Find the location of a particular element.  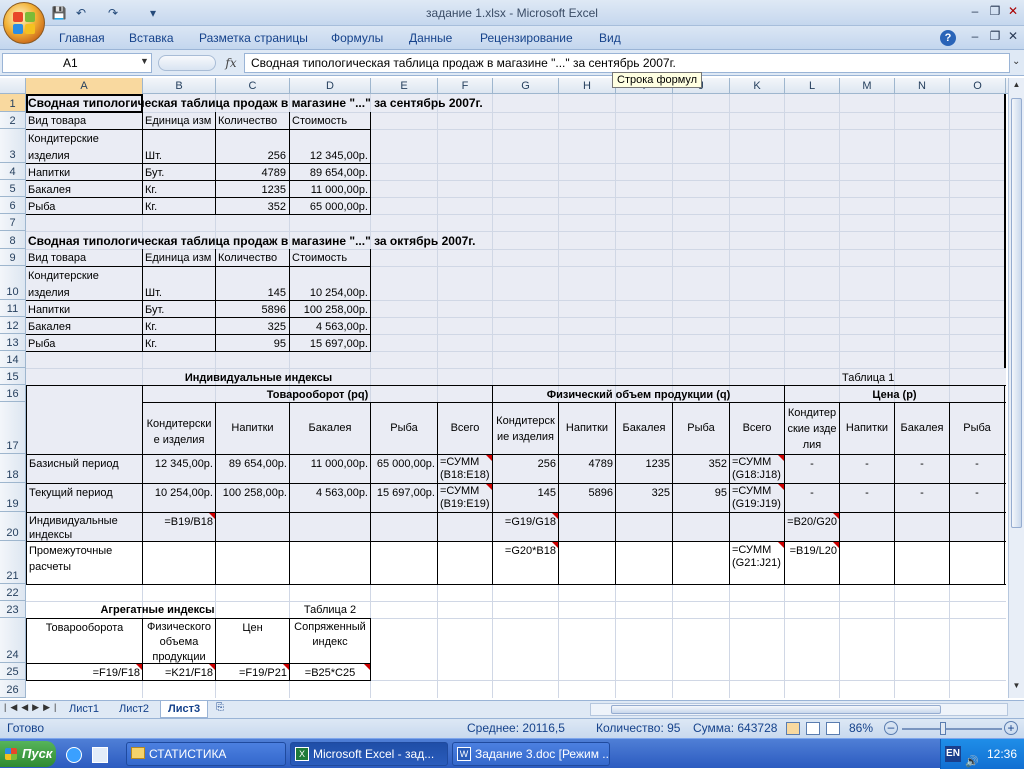

insert-function-icon: fx is located at coordinates (231, 63).